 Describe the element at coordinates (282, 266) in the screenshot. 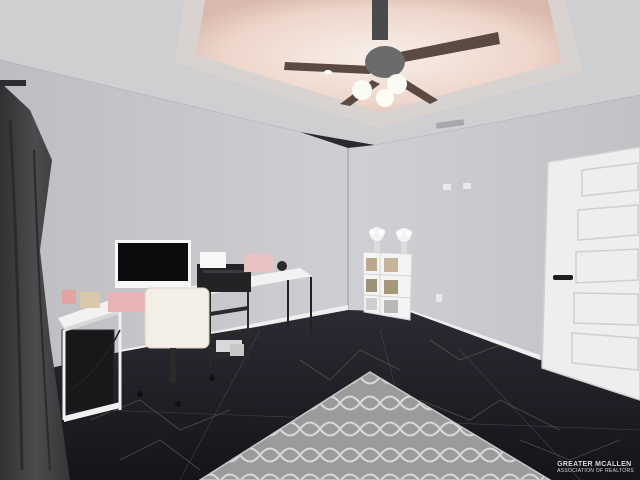

I see `desk-gadget` at that location.